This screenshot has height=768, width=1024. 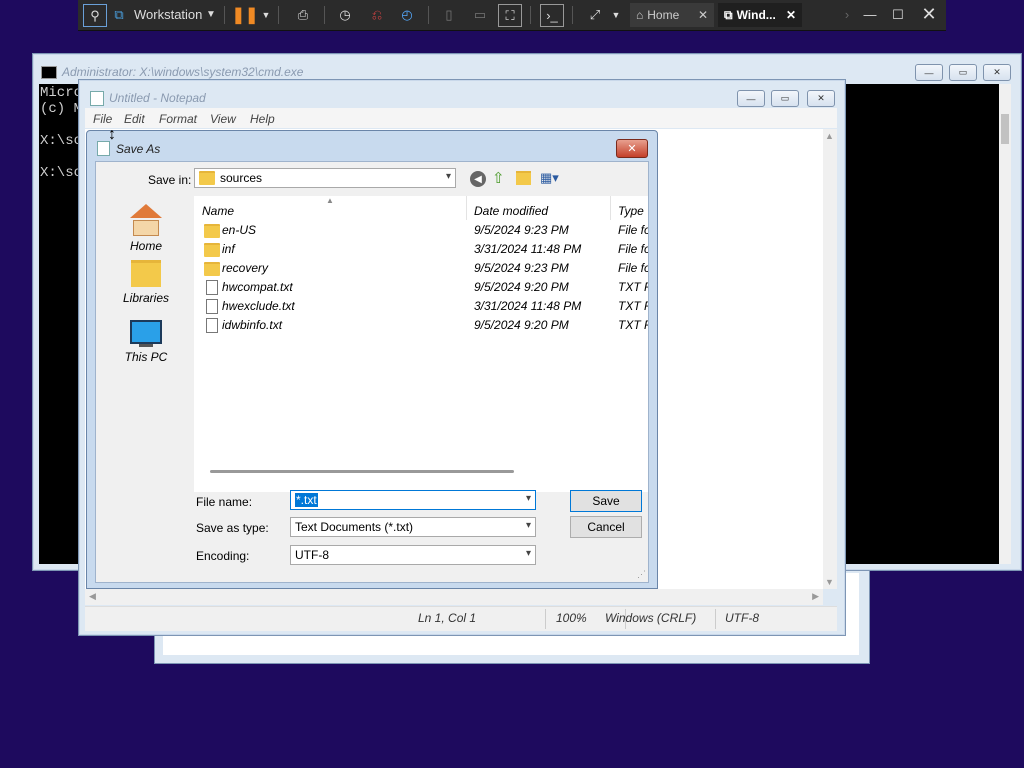 I want to click on tab-windows-vm: ⧉ Wind... ✕, so click(x=760, y=15).